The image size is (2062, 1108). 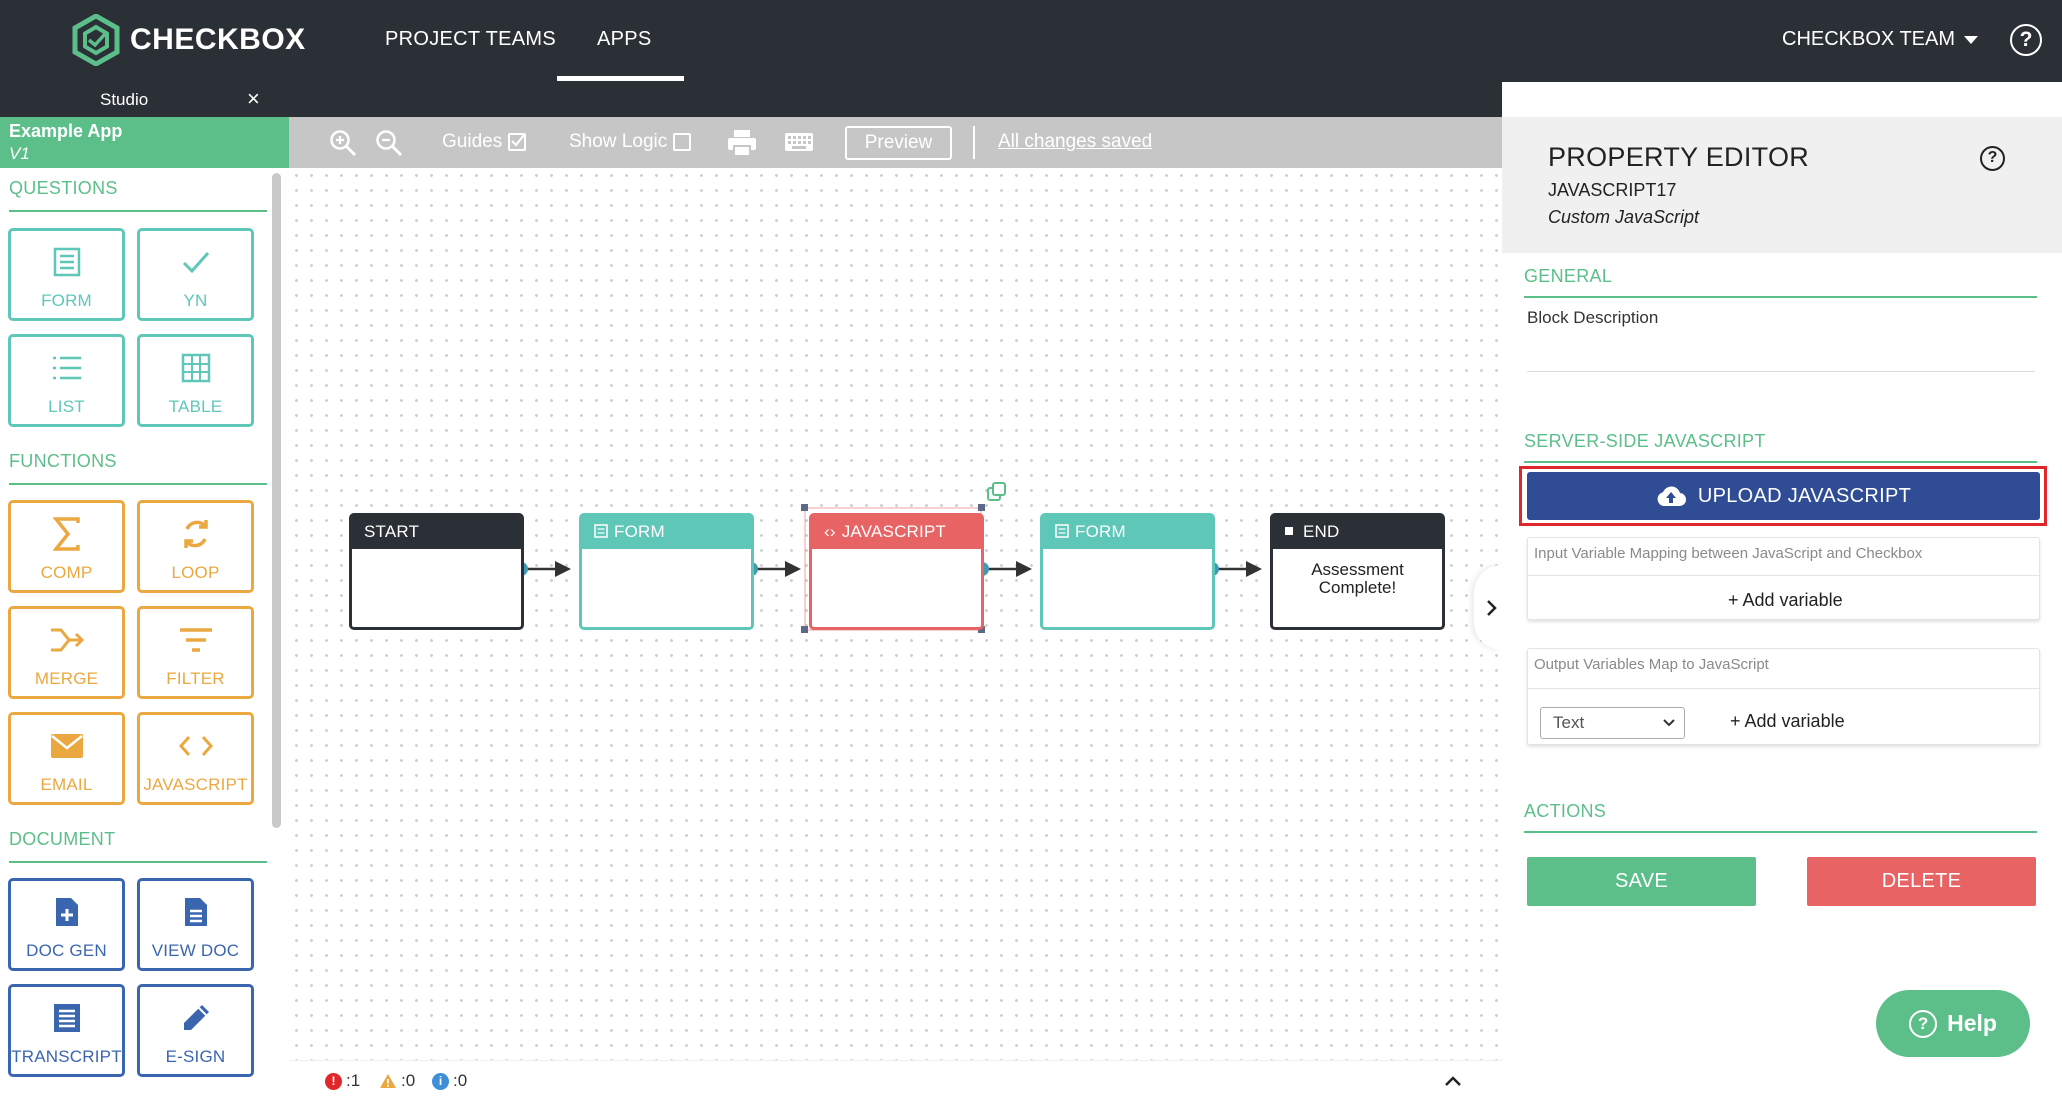 I want to click on palette-item-label: DOC GEN, so click(x=66, y=950).